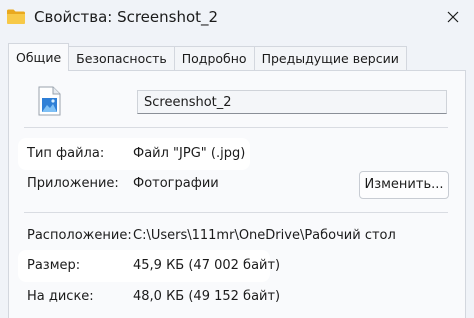 This screenshot has width=474, height=318. What do you see at coordinates (121, 58) in the screenshot?
I see `tab-security: Безопасность` at bounding box center [121, 58].